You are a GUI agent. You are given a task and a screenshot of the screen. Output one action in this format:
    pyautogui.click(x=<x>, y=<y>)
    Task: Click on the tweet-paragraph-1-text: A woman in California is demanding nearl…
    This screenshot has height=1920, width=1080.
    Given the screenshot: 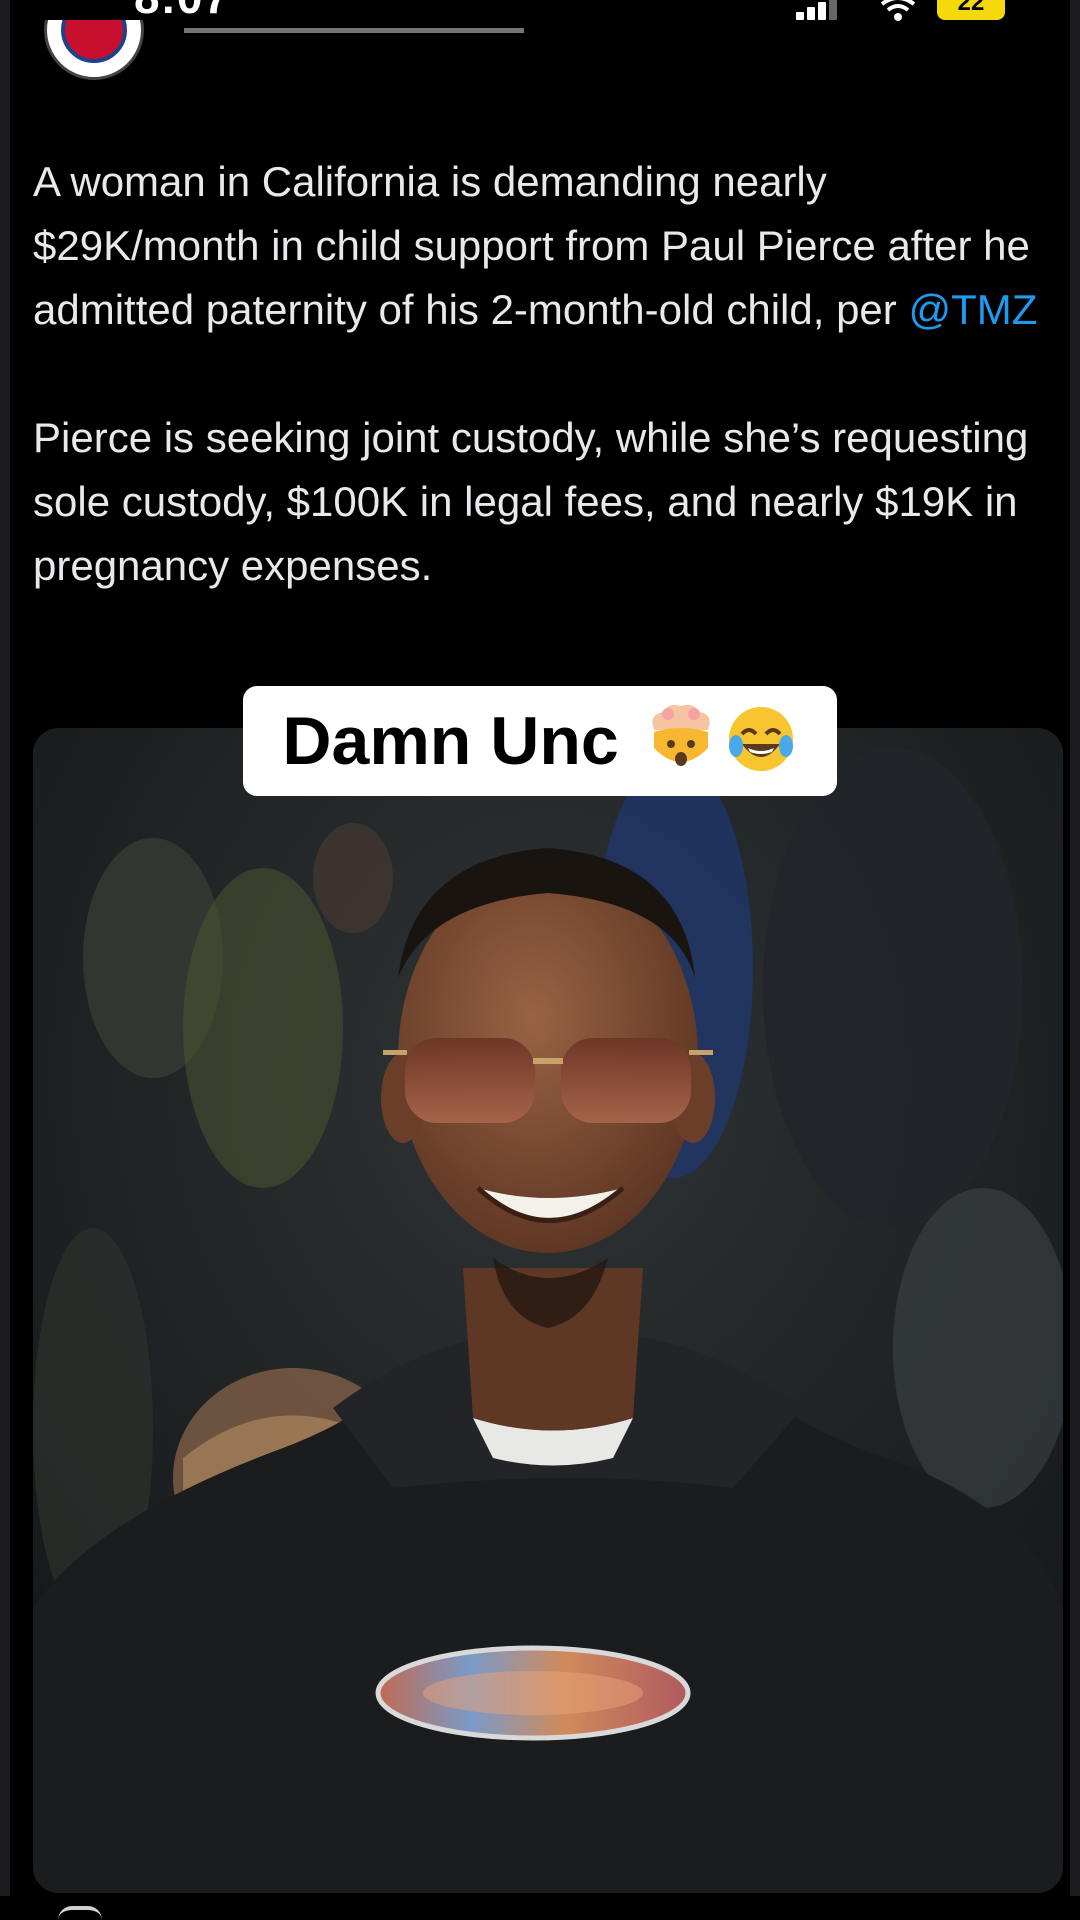 What is the action you would take?
    pyautogui.click(x=531, y=245)
    